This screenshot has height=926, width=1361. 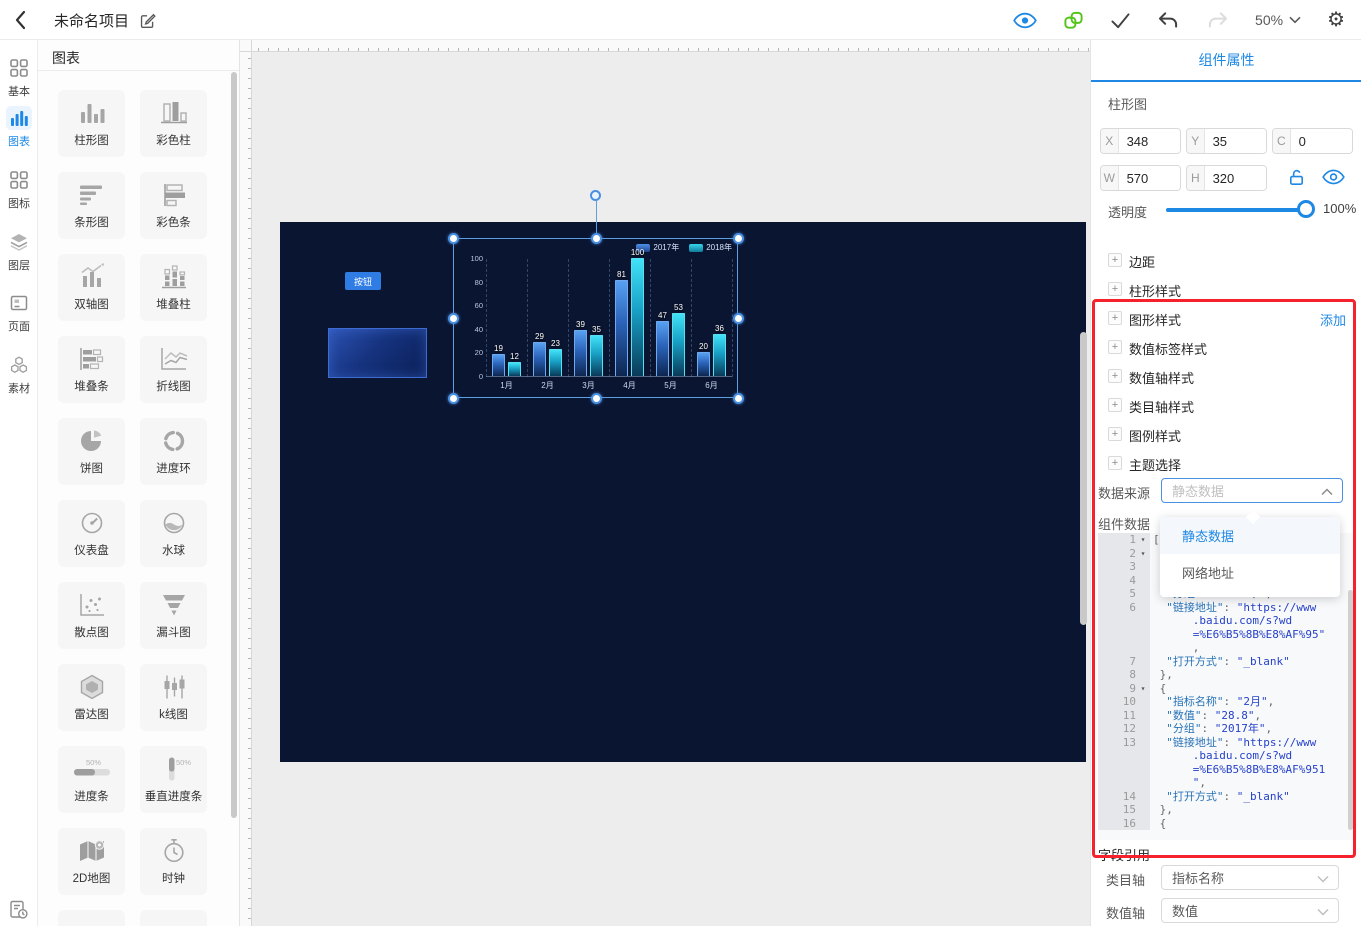 I want to click on tile-label: k线图, so click(x=173, y=715).